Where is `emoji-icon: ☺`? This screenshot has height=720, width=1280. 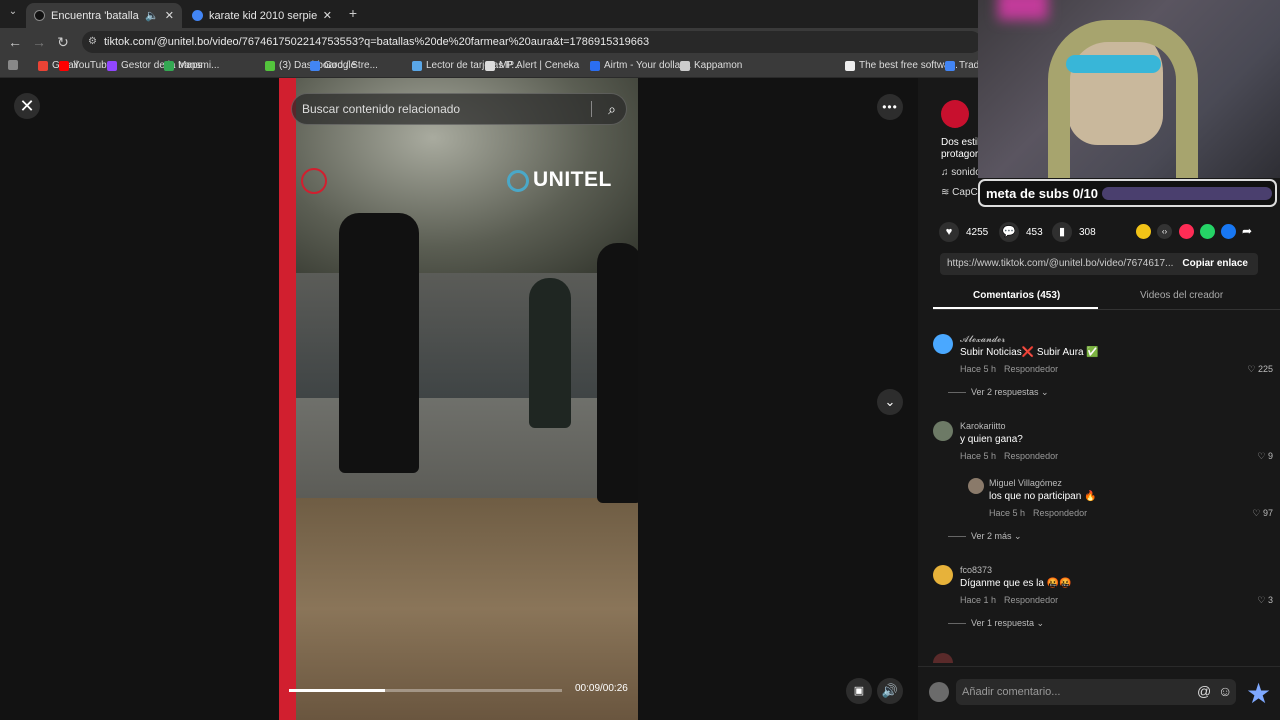 emoji-icon: ☺ is located at coordinates (1225, 691).